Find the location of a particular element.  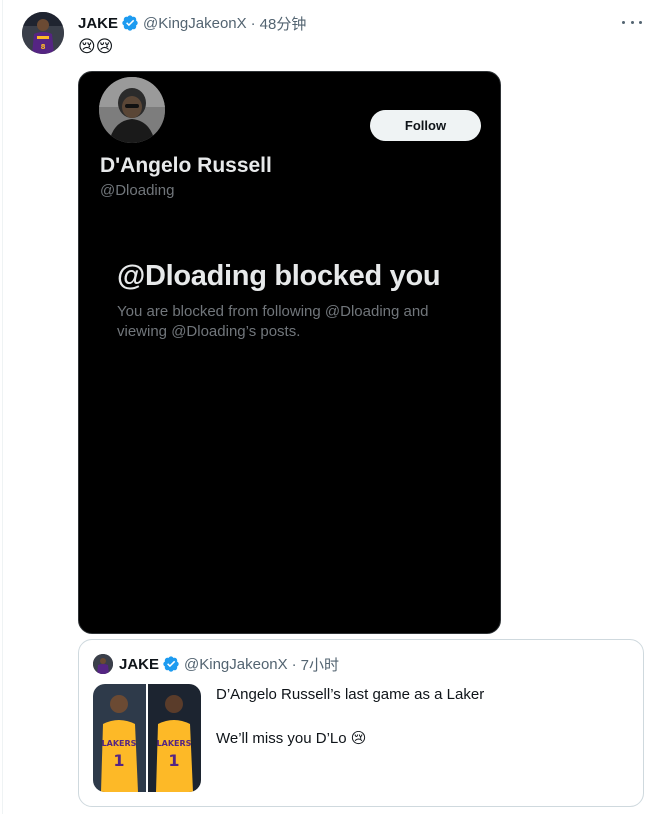

author-handle: @KingJakeonX is located at coordinates (195, 23).